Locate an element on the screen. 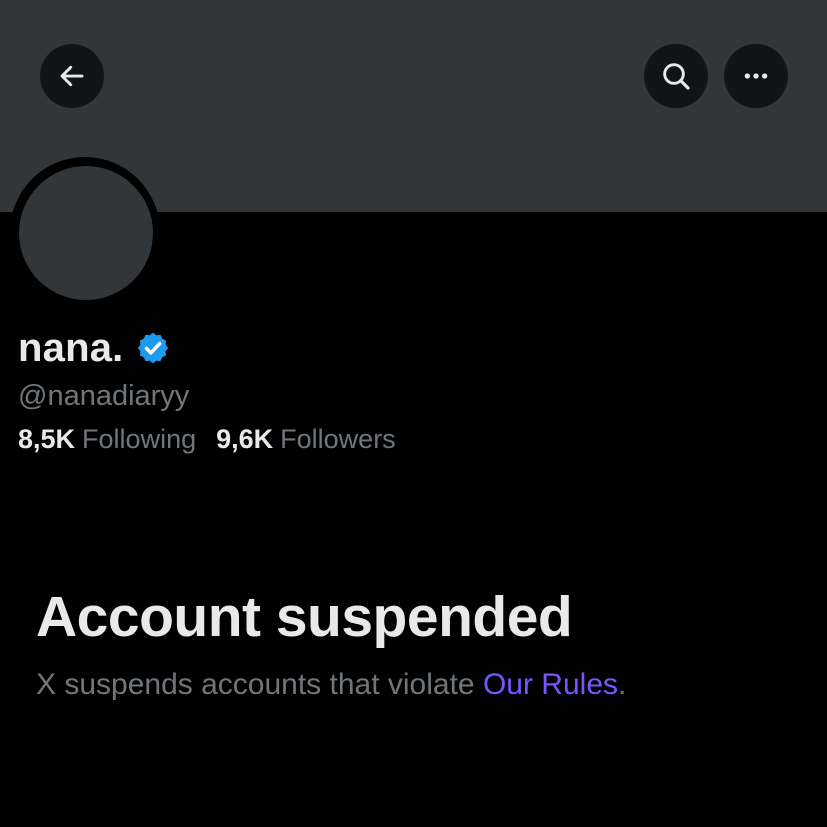 The height and width of the screenshot is (827, 827). suspended-period: . is located at coordinates (622, 684).